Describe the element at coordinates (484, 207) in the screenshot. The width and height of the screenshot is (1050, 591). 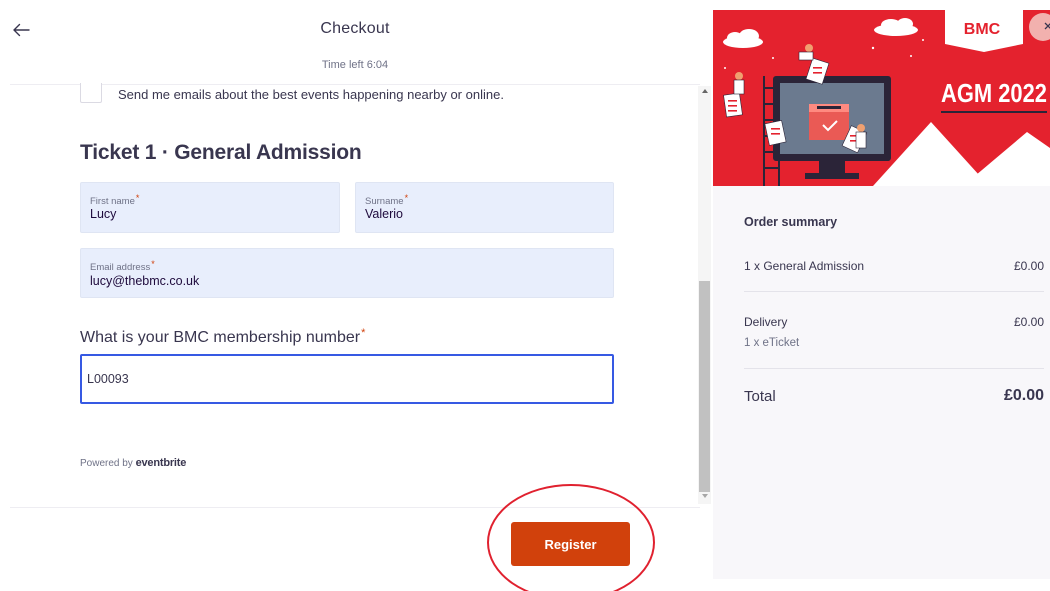
I see `surname-field: Surname* Valerio` at that location.